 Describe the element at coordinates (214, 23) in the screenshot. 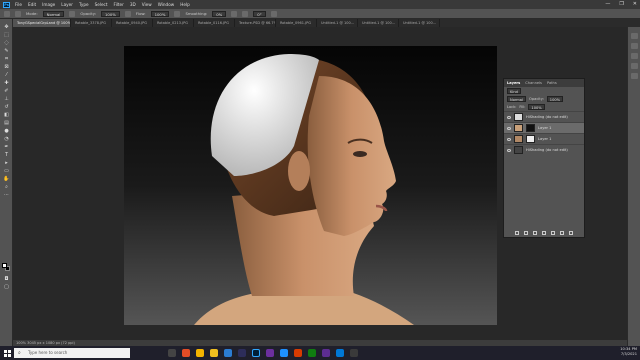

I see `tab-document: Rotable_0116.JPG` at that location.